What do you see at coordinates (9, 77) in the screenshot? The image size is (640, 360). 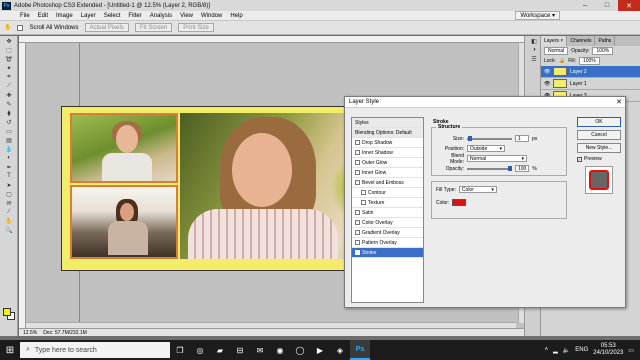 I see `crop-tool-icon: ⌗` at bounding box center [9, 77].